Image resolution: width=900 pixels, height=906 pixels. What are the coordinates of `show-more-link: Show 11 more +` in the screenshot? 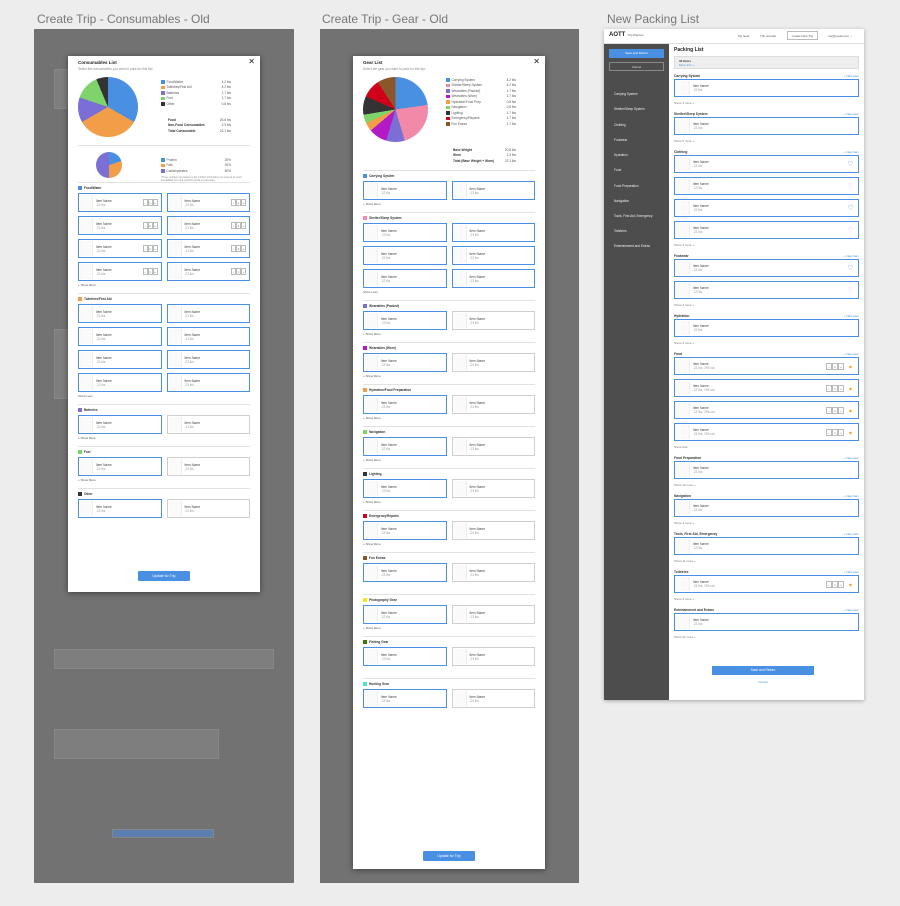 It's located at (766, 638).